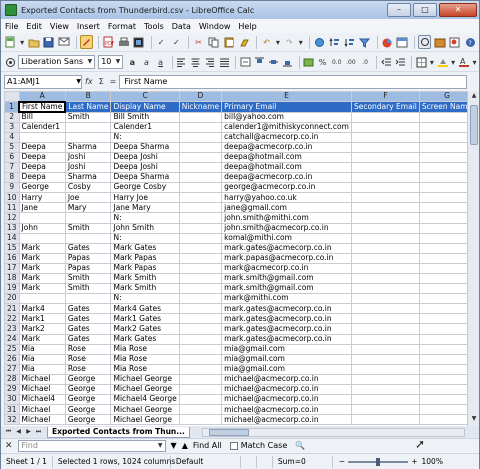 Image resolution: width=480 pixels, height=469 pixels. What do you see at coordinates (11, 26) in the screenshot?
I see `menu-file: File` at bounding box center [11, 26].